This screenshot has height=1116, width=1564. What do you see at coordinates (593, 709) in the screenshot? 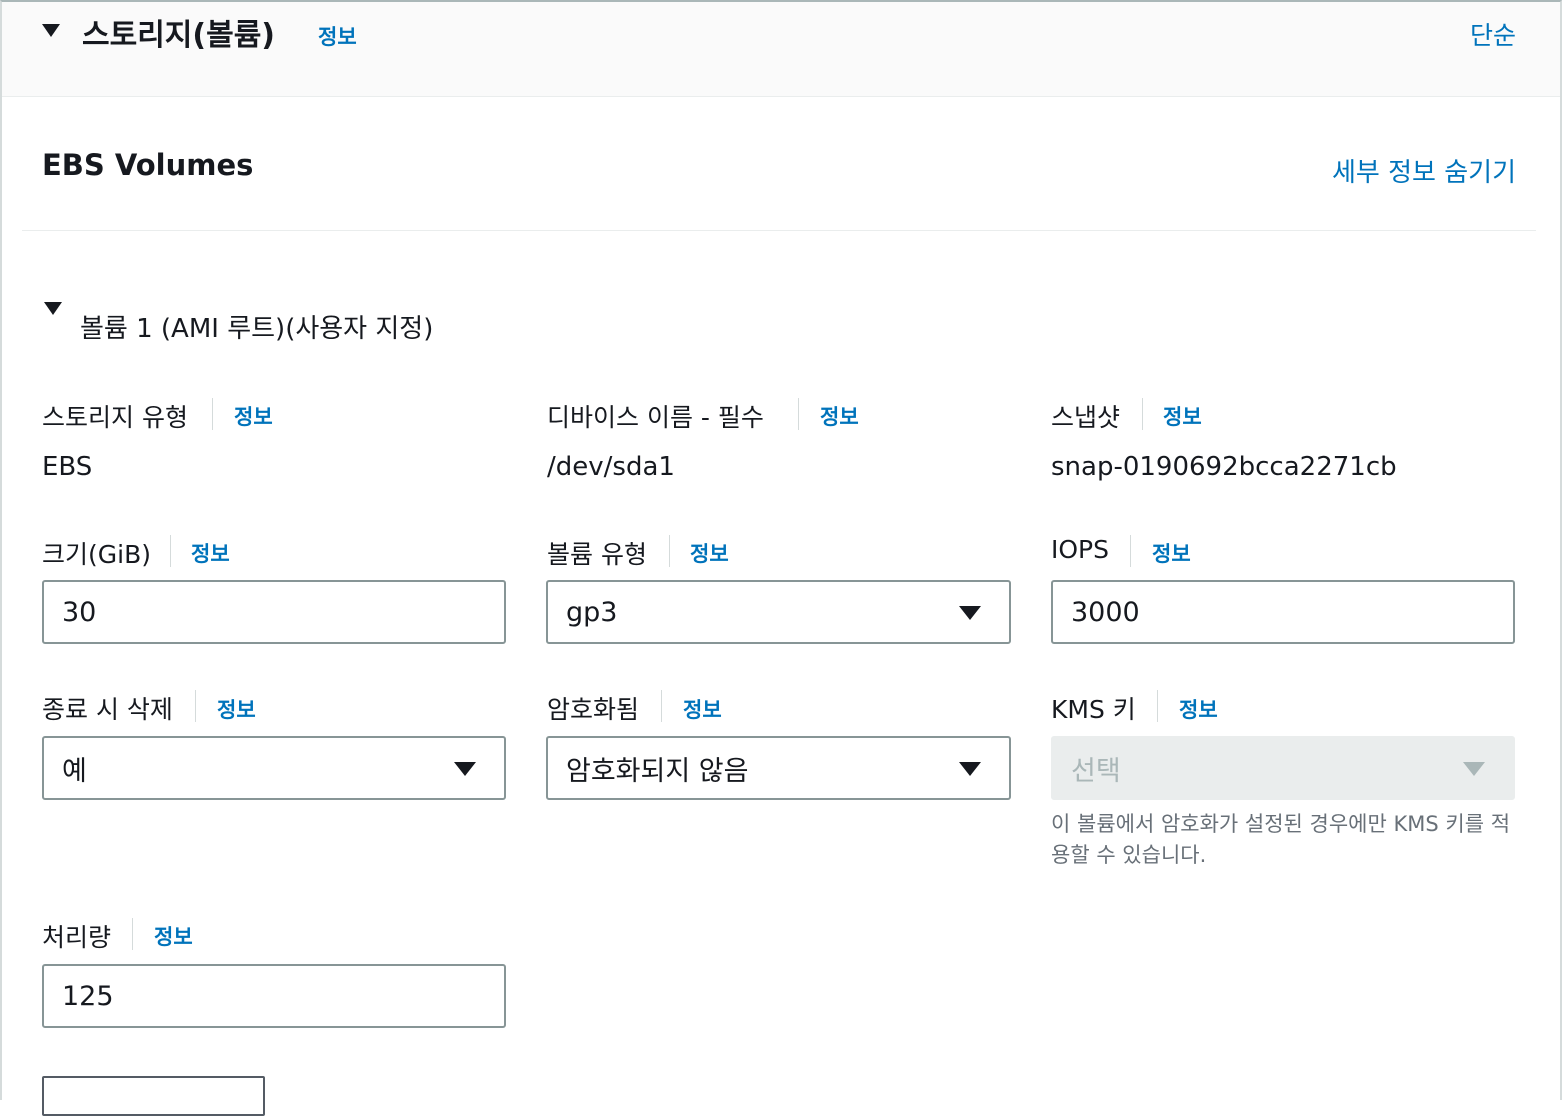
I see `encrypted-label: 암호화됨` at bounding box center [593, 709].